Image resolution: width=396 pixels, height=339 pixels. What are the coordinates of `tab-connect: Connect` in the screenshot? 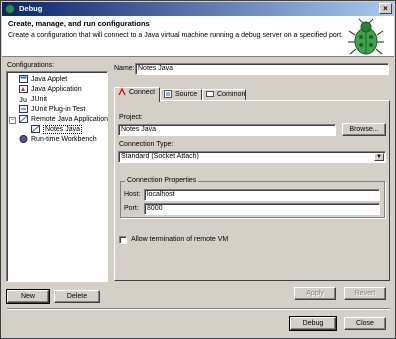 It's located at (137, 94).